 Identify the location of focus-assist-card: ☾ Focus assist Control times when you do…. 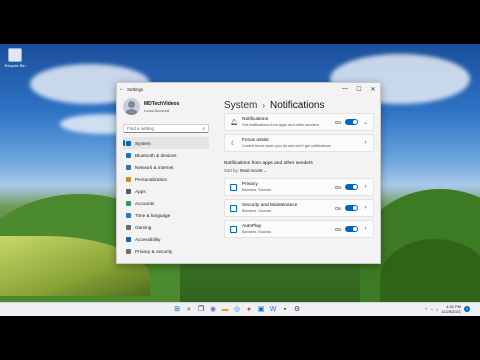
(299, 143).